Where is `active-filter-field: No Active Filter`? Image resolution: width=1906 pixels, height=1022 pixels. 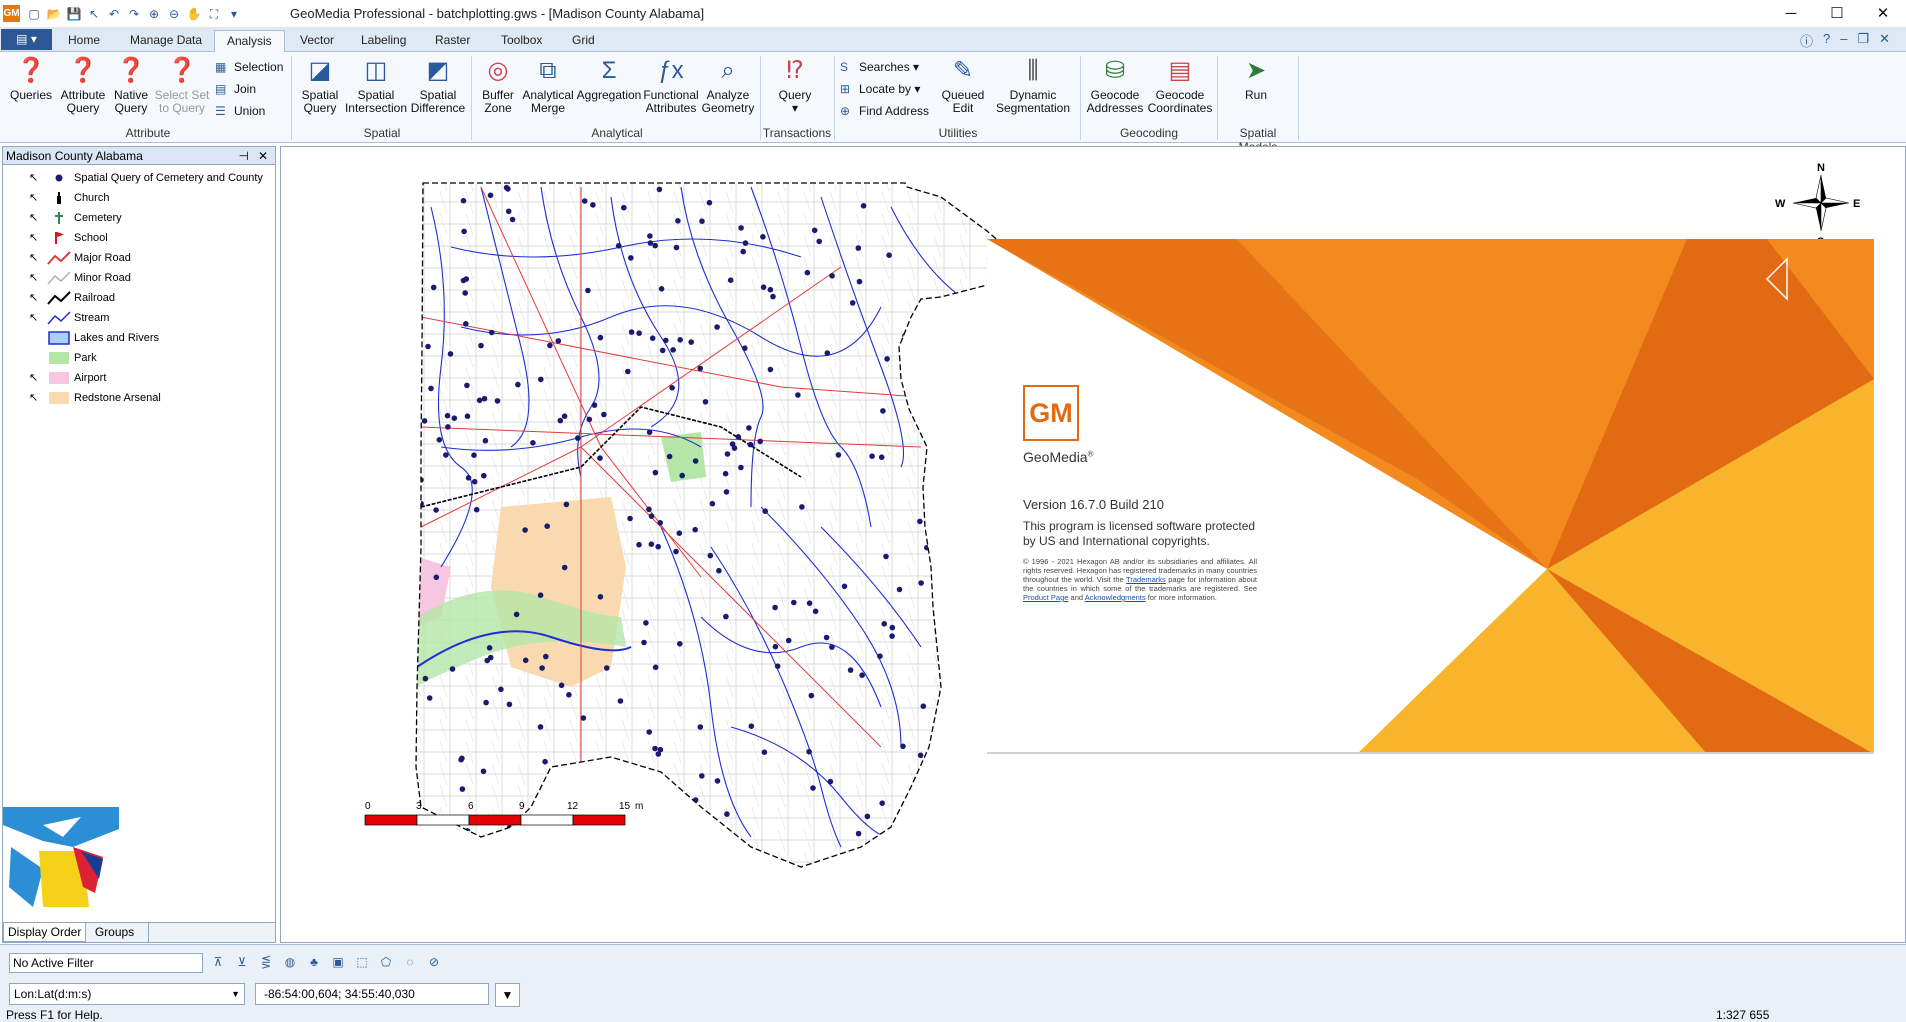
active-filter-field: No Active Filter is located at coordinates (106, 963).